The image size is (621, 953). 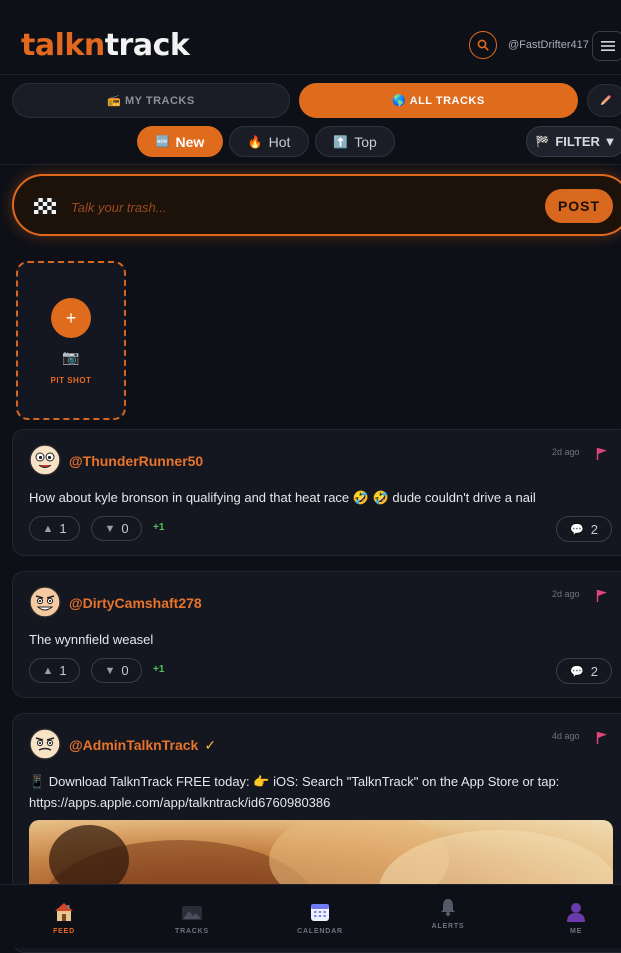 What do you see at coordinates (147, 45) in the screenshot?
I see `logo-text-track: track` at bounding box center [147, 45].